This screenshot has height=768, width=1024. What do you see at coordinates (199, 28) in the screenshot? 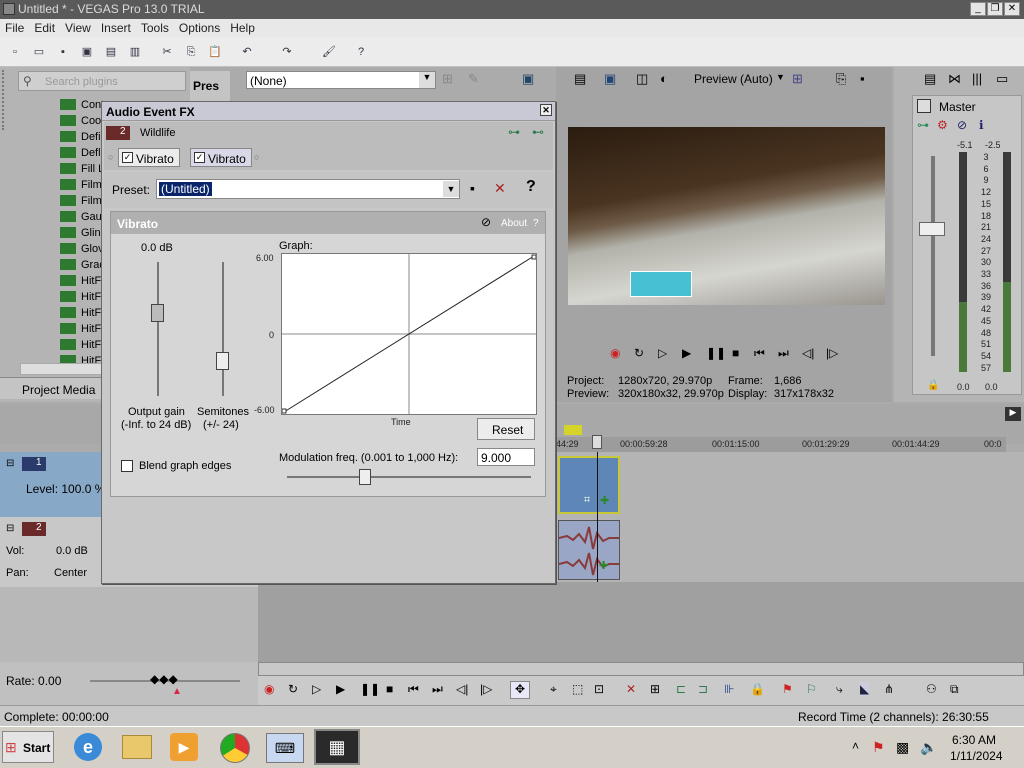
I see `menu-options: Options` at bounding box center [199, 28].